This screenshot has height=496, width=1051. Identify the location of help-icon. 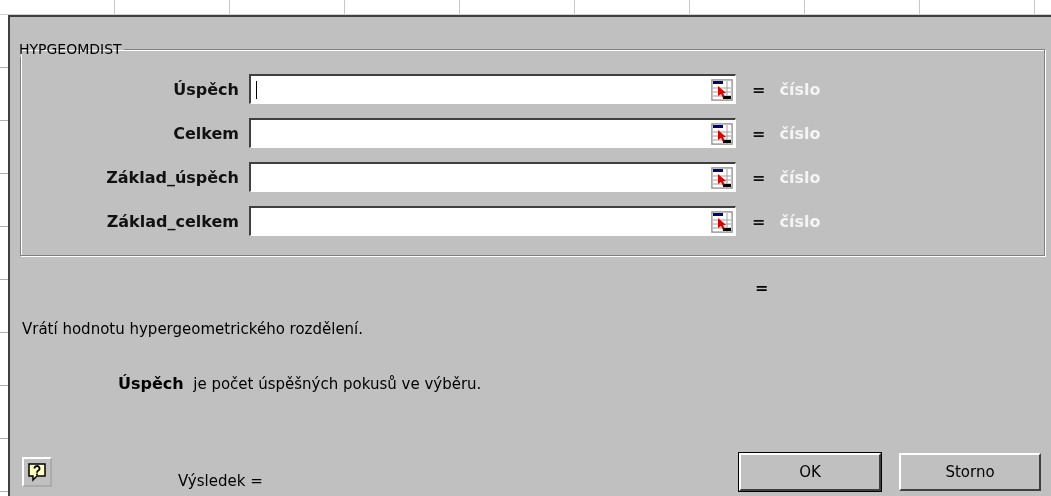
(37, 472).